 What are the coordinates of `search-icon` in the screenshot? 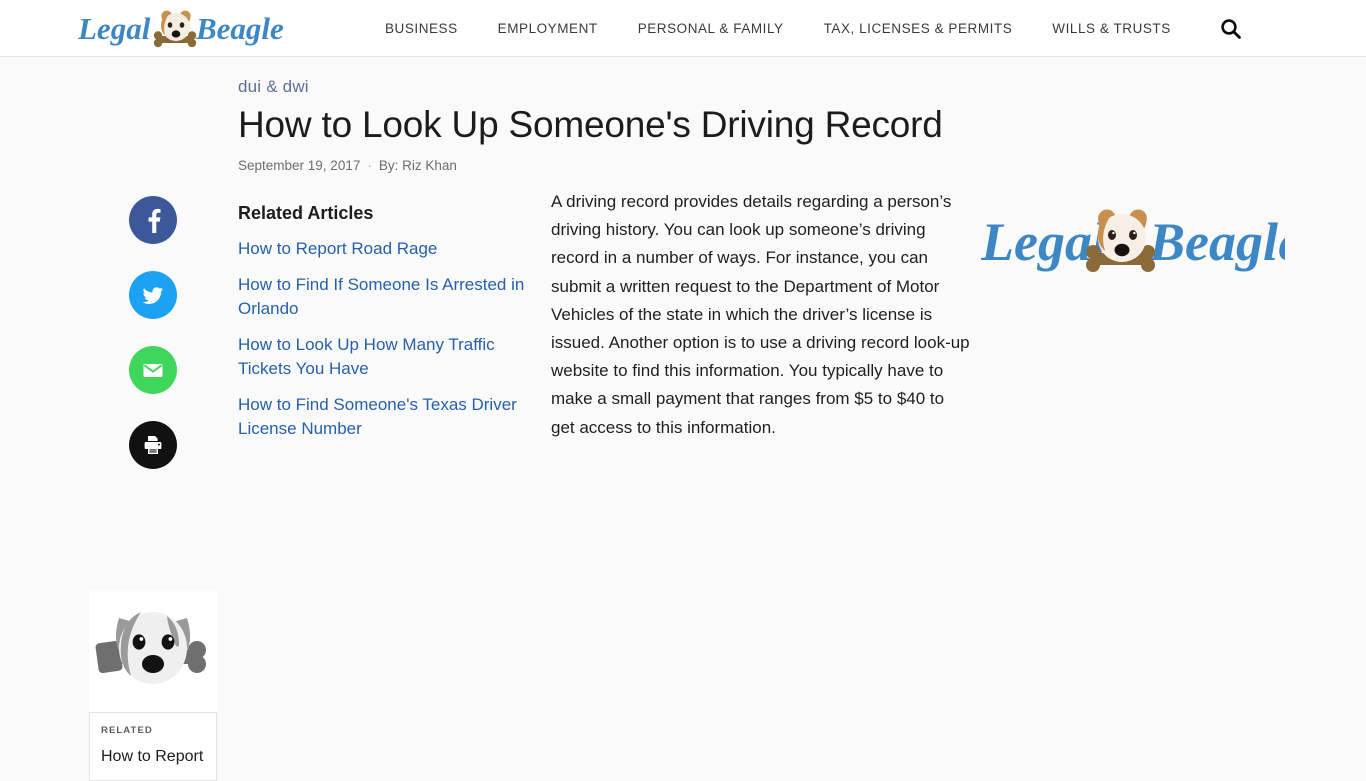 It's located at (1231, 29).